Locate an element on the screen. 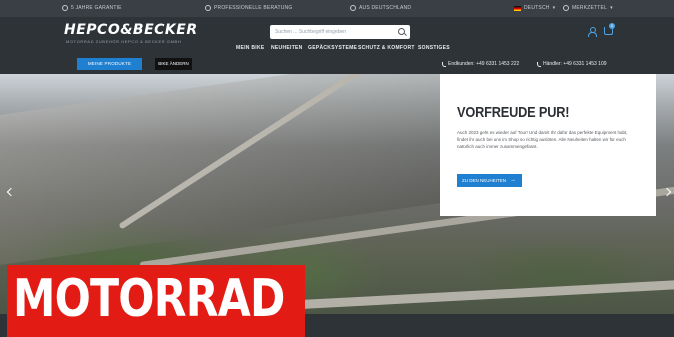 The width and height of the screenshot is (674, 337). watchlist-link: MERKZETTEL ▾ is located at coordinates (588, 8).